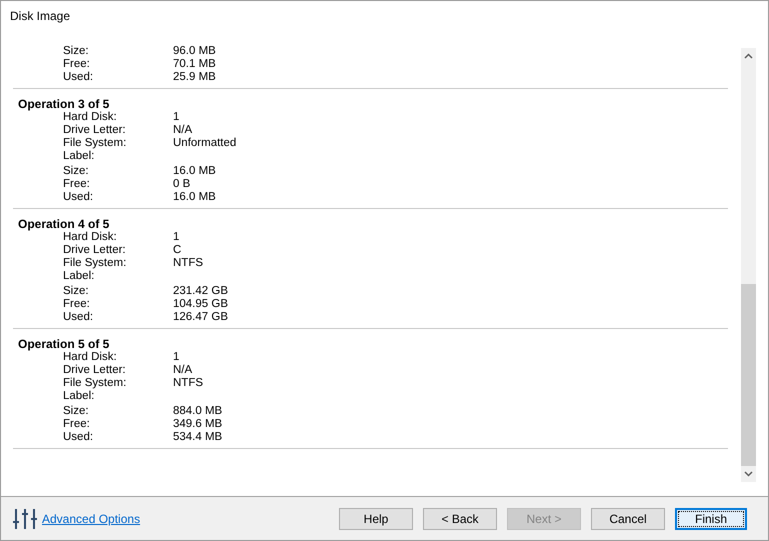  I want to click on scrollbar-thumb, so click(748, 375).